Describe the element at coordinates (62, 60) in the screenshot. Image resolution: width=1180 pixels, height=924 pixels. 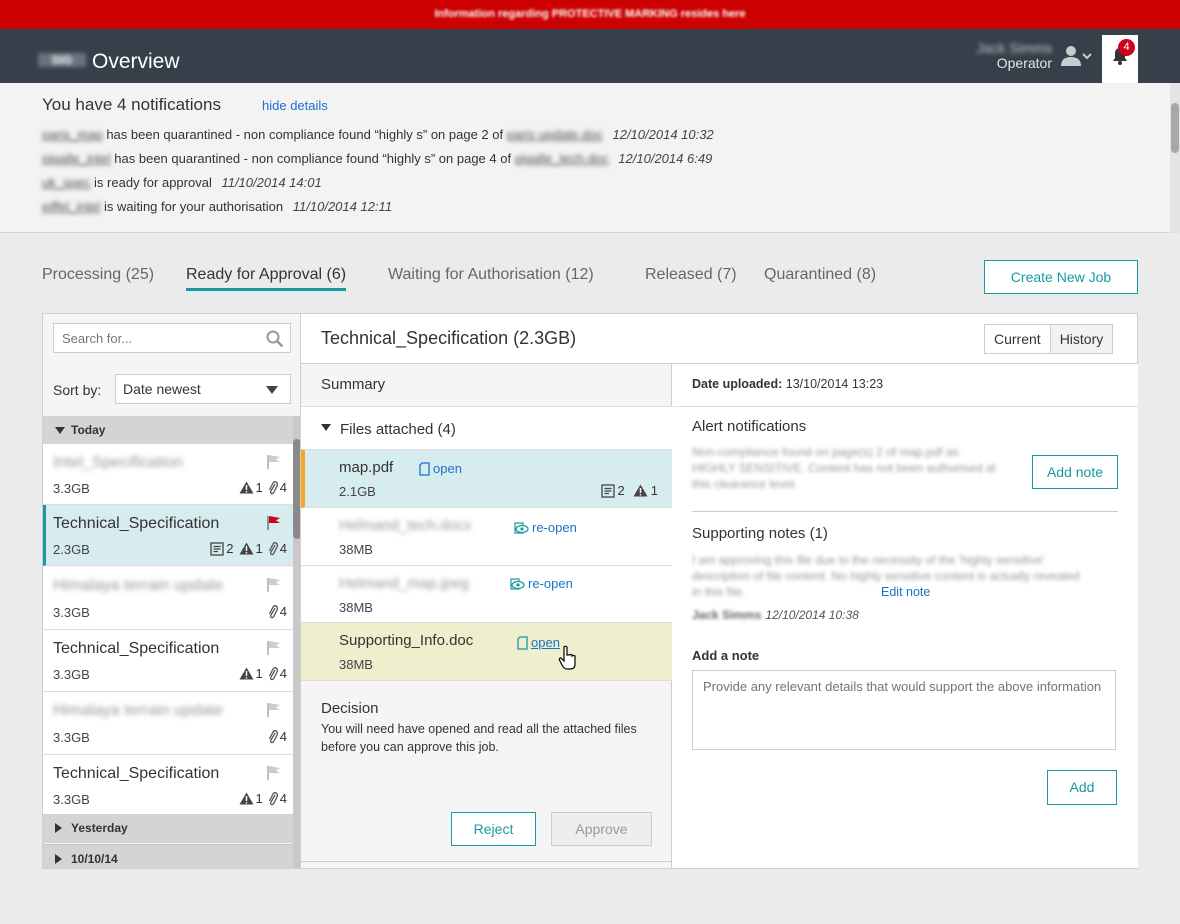
I see `logo-text: SIG` at that location.